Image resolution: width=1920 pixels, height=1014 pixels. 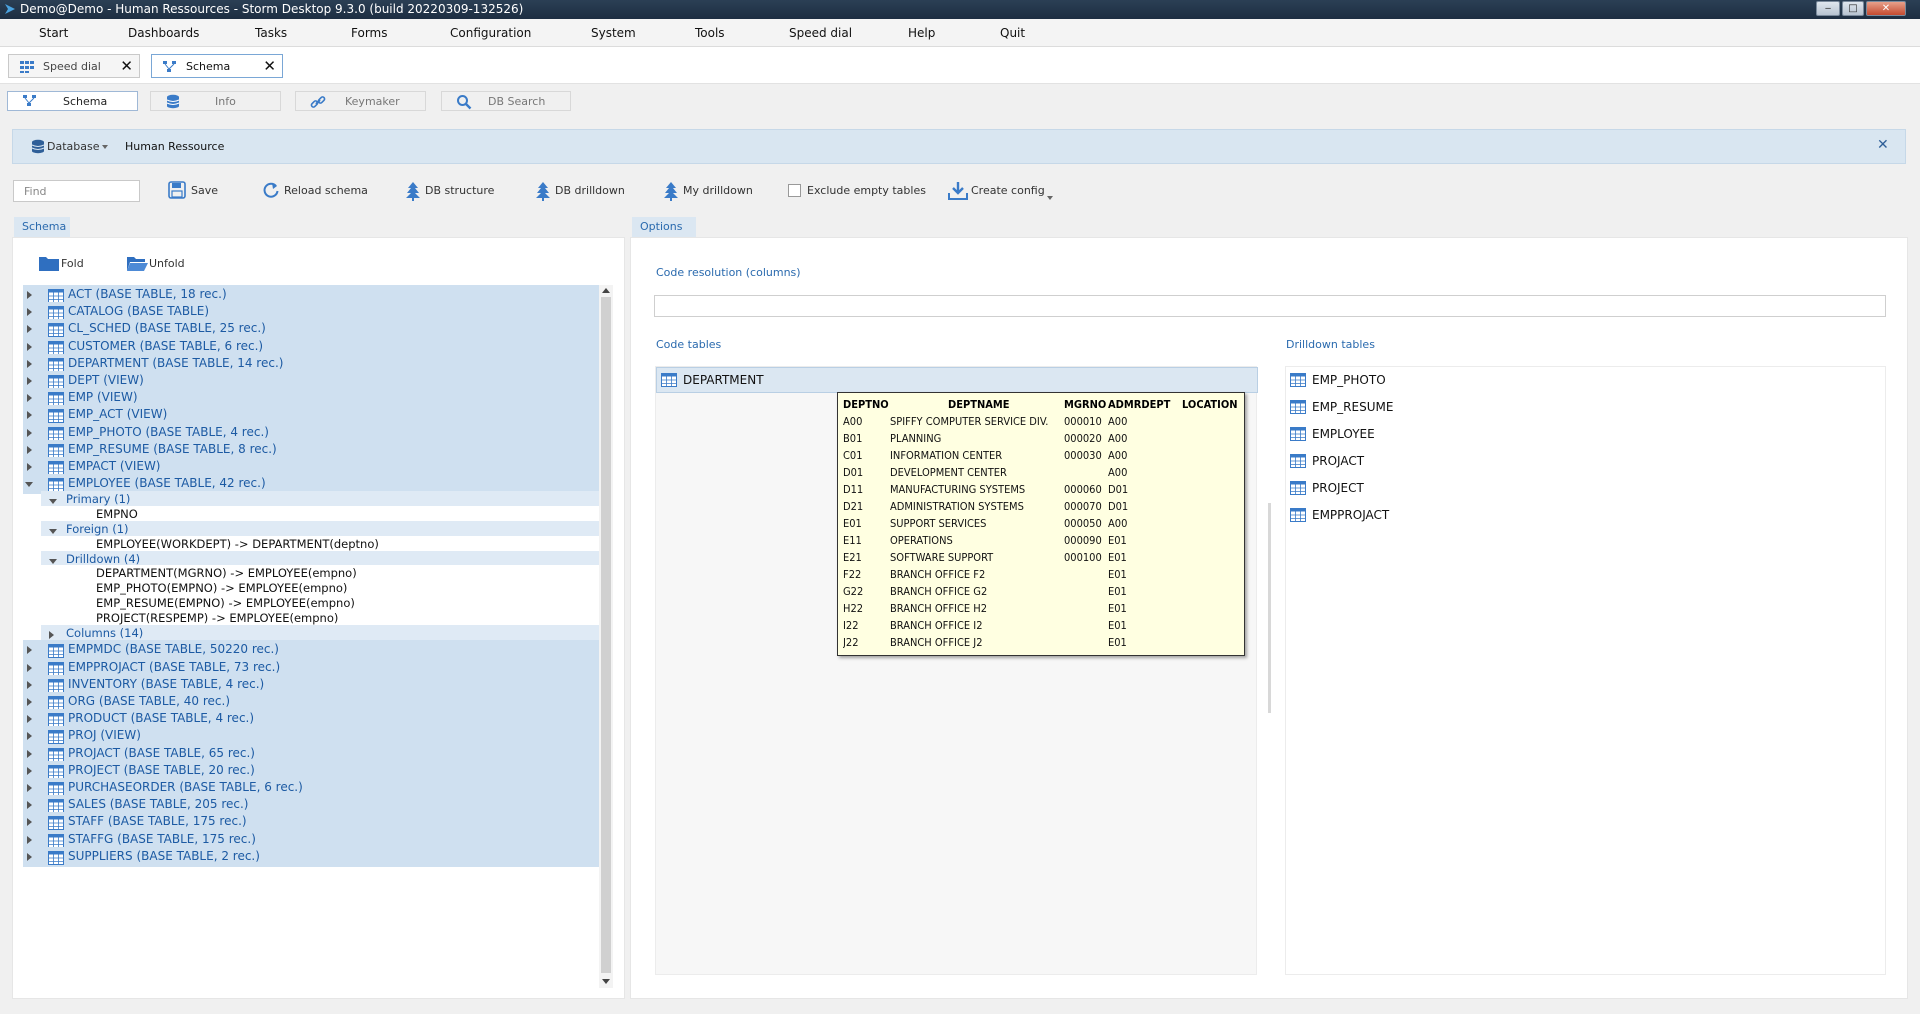 What do you see at coordinates (1853, 8) in the screenshot?
I see `maximize-button: □` at bounding box center [1853, 8].